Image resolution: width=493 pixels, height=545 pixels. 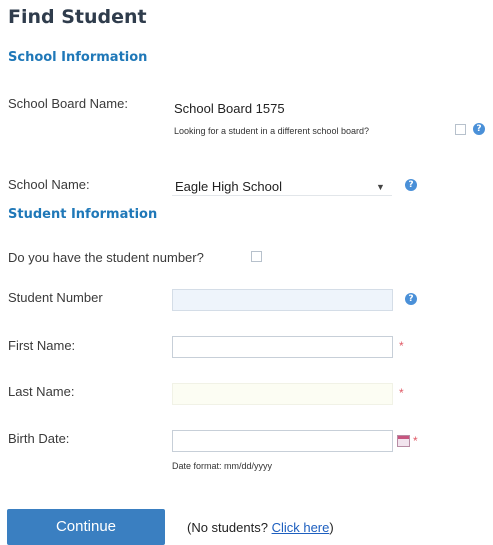 I want to click on student-number-label: Student Number, so click(x=55, y=297).